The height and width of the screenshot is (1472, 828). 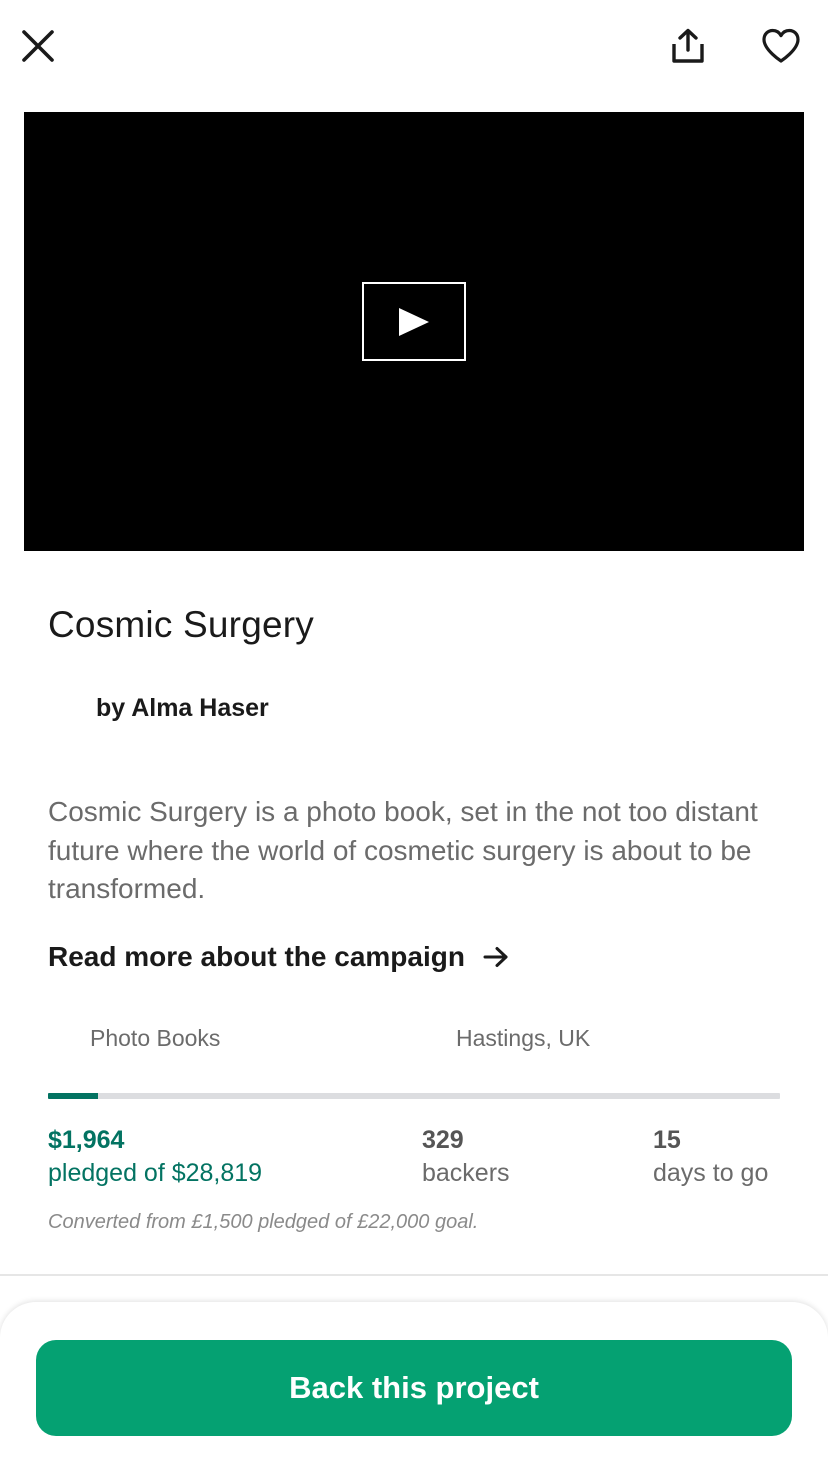 I want to click on bottom-action-bar: Back this project, so click(x=414, y=1387).